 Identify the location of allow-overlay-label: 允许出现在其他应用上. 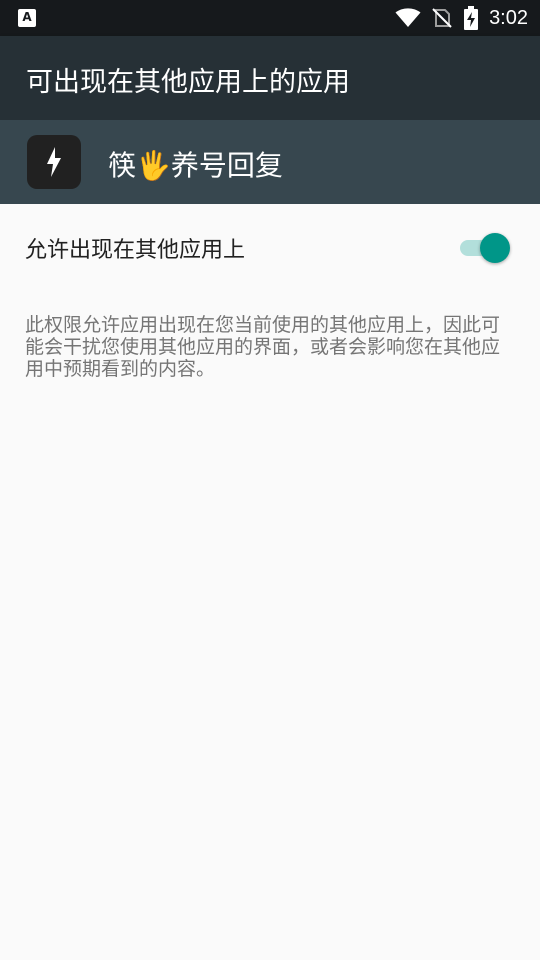
(135, 250).